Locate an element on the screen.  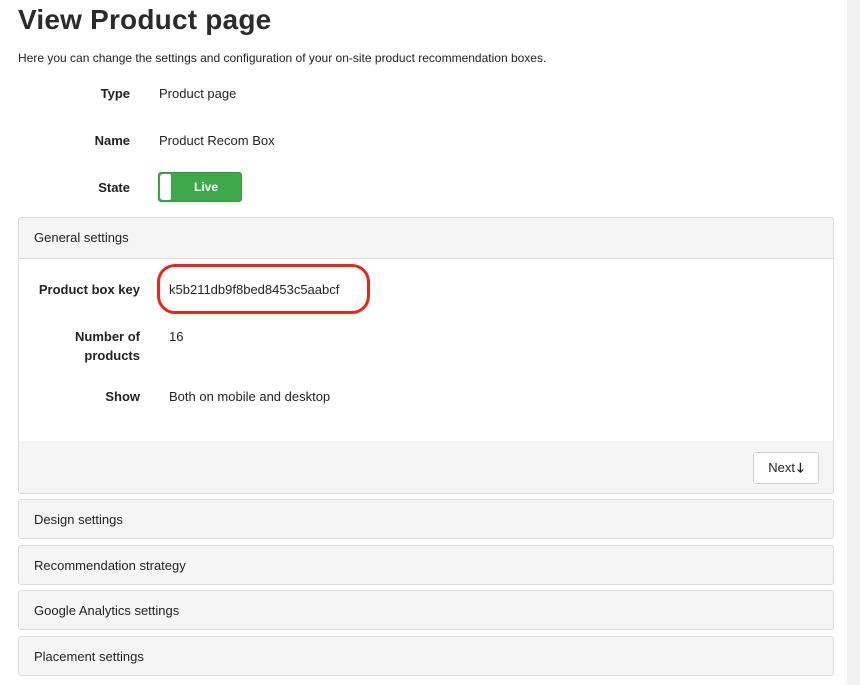
page-title: View Product page is located at coordinates (145, 19).